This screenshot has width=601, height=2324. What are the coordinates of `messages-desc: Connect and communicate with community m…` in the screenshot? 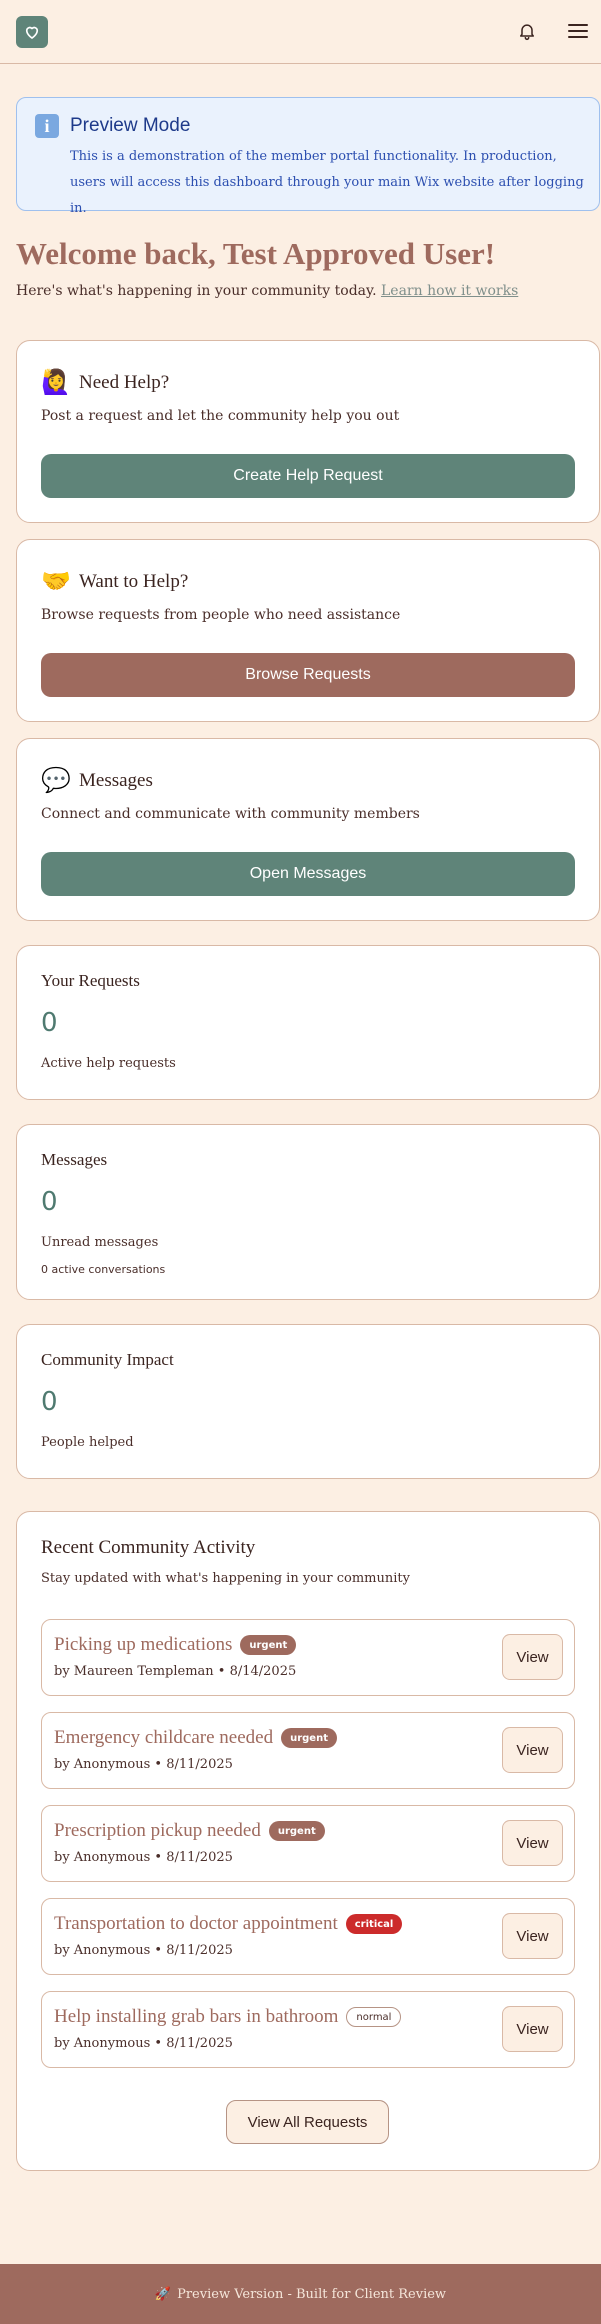 It's located at (230, 814).